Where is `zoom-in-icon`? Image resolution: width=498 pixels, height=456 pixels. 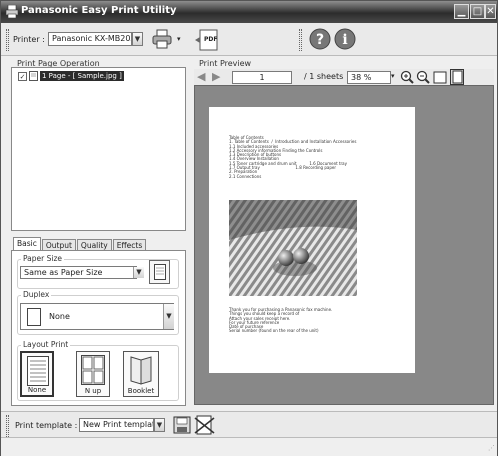 zoom-in-icon is located at coordinates (407, 77).